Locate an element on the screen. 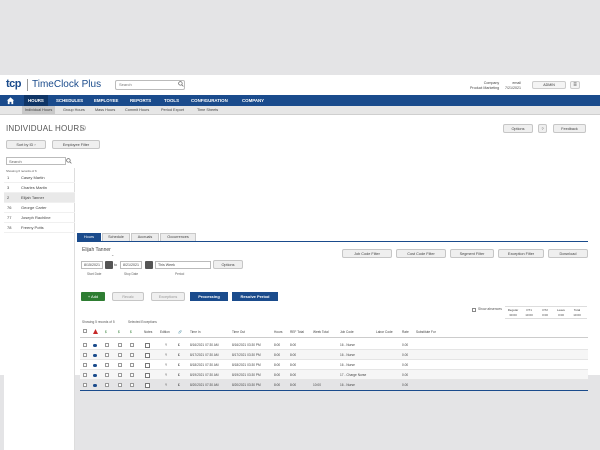  col-labor-code: Labor Code is located at coordinates (384, 332).